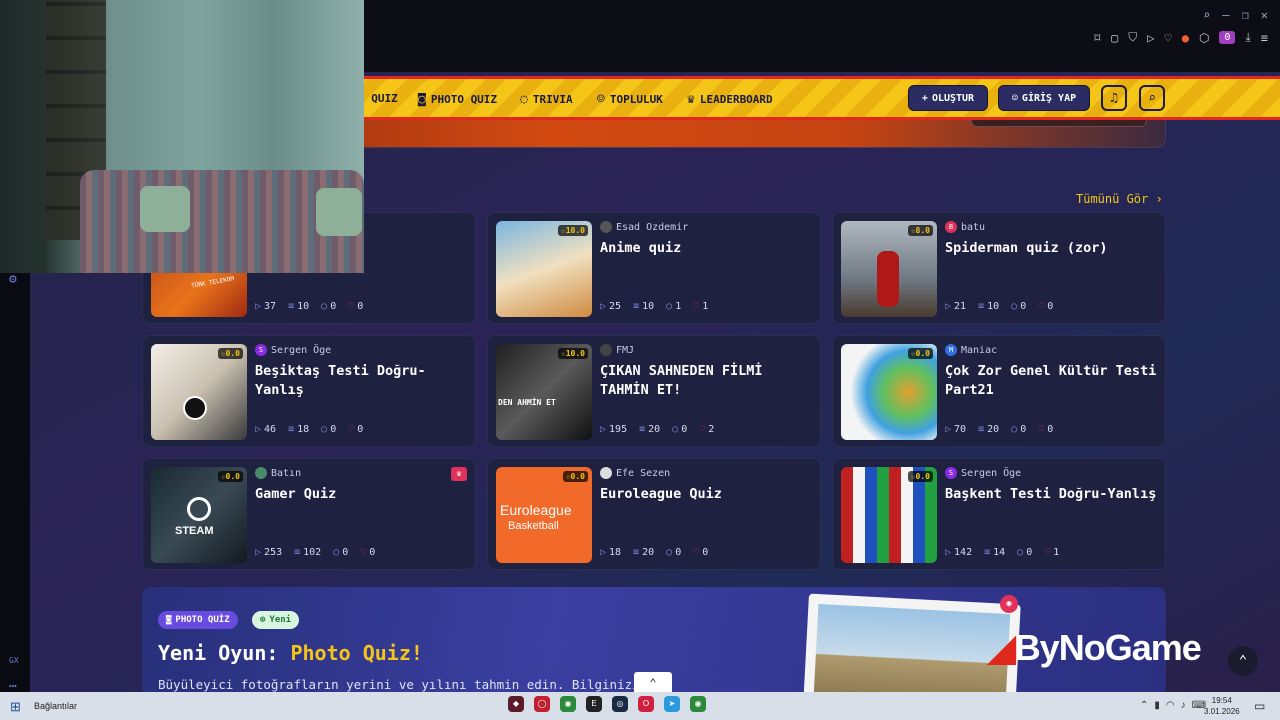 Image resolution: width=1280 pixels, height=720 pixels. Describe the element at coordinates (1259, 706) in the screenshot. I see `notification-icon: ▭` at that location.